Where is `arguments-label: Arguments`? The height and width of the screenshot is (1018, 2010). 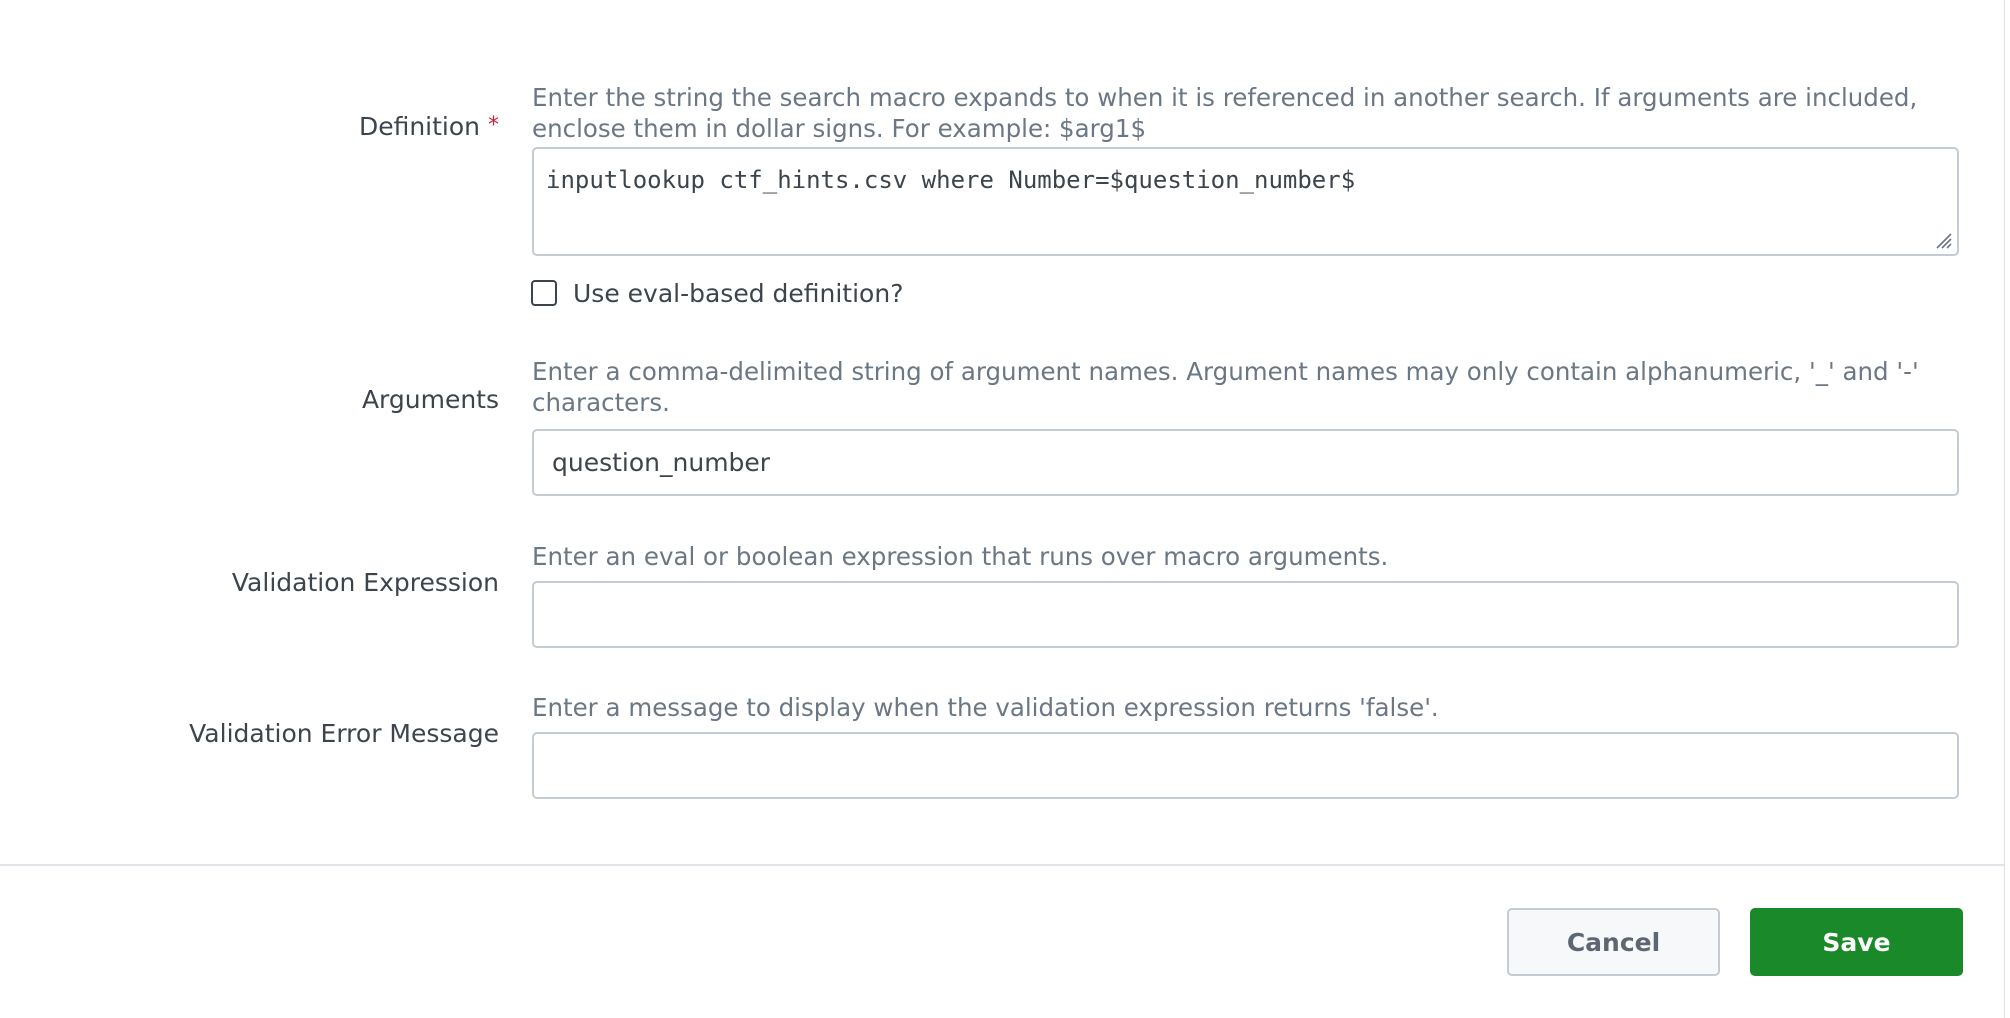 arguments-label: Arguments is located at coordinates (430, 399).